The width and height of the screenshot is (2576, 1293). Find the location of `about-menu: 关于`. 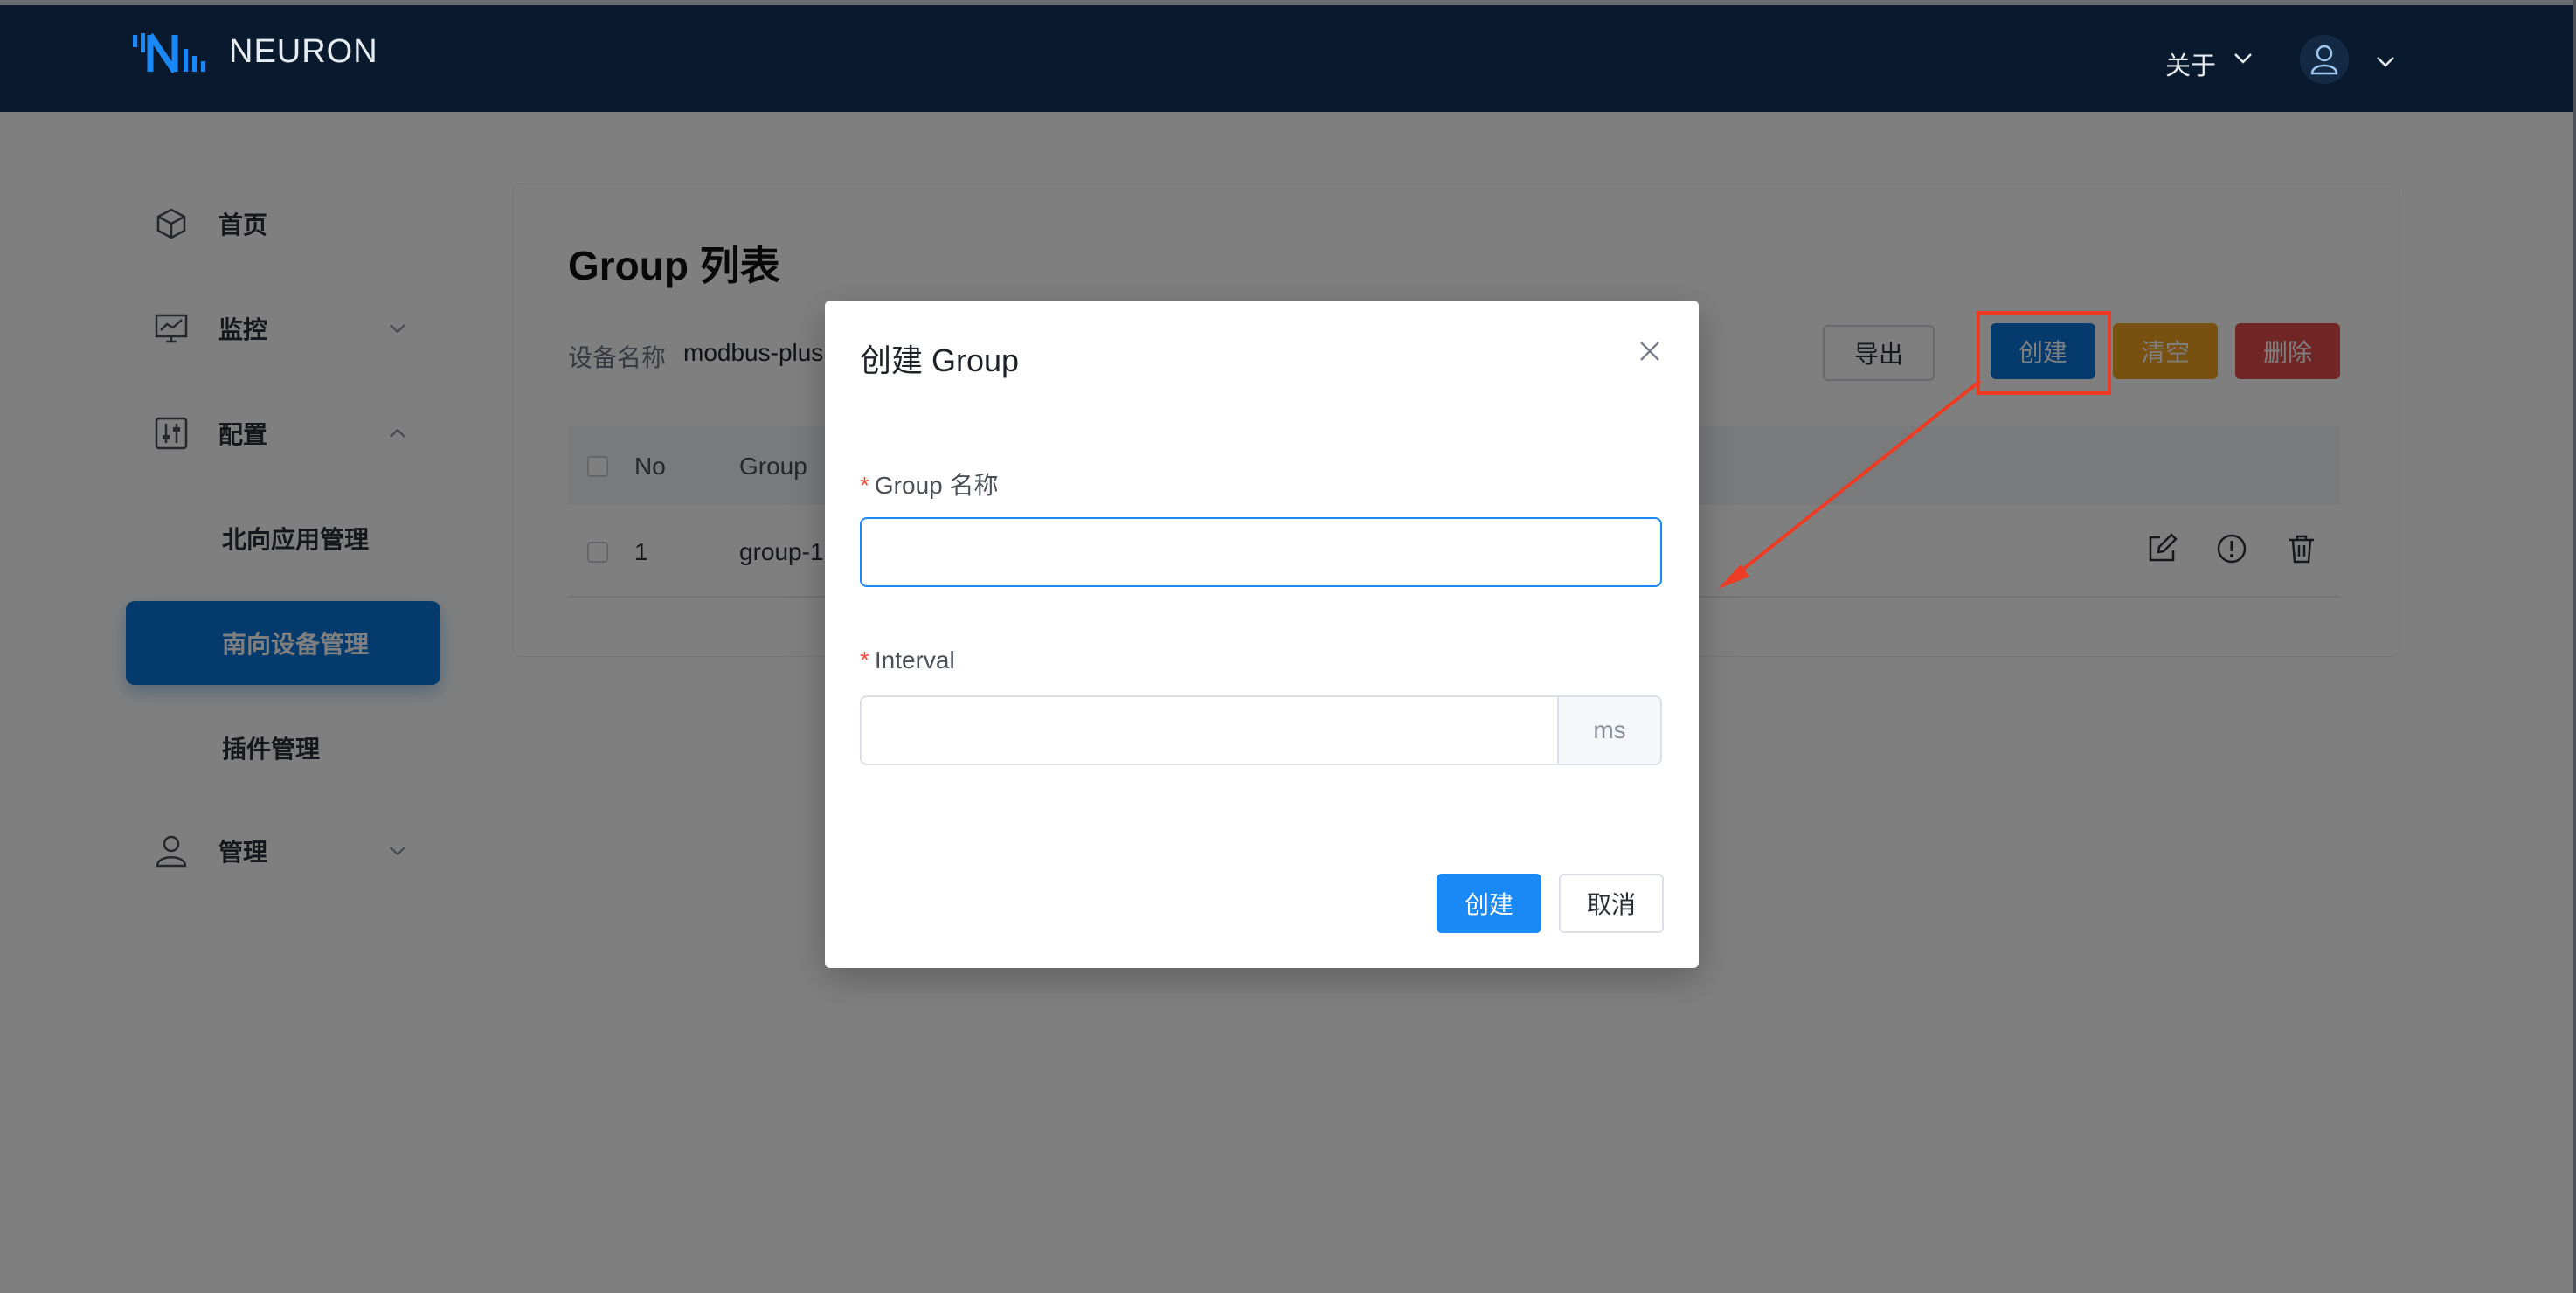

about-menu: 关于 is located at coordinates (2190, 63).